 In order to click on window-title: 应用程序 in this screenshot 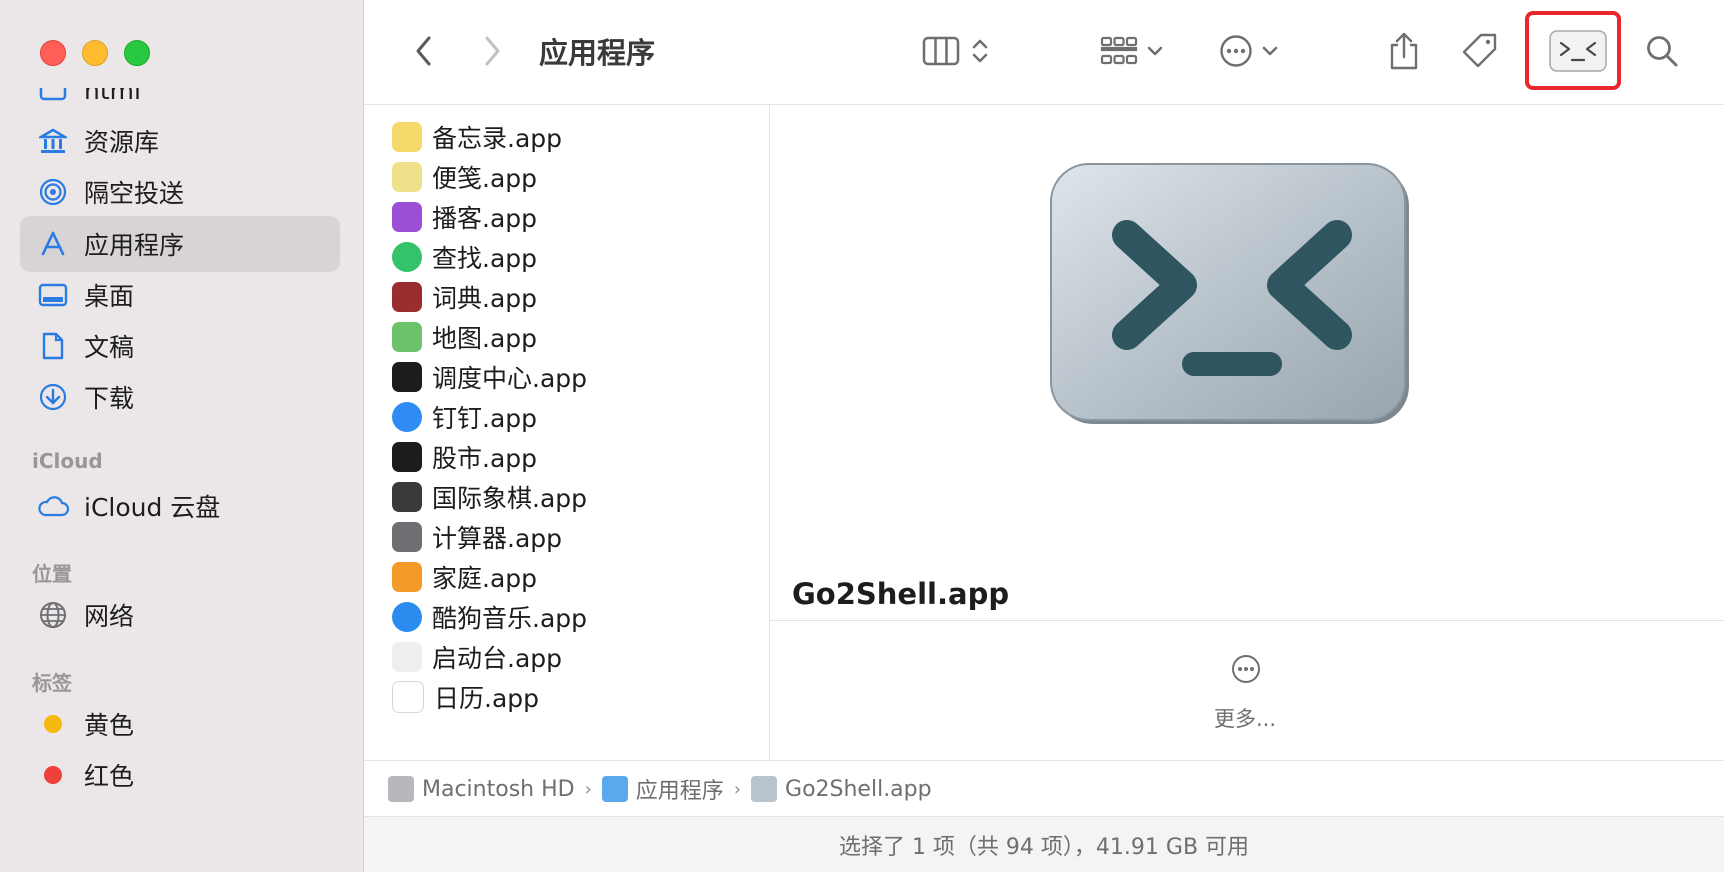, I will do `click(597, 53)`.